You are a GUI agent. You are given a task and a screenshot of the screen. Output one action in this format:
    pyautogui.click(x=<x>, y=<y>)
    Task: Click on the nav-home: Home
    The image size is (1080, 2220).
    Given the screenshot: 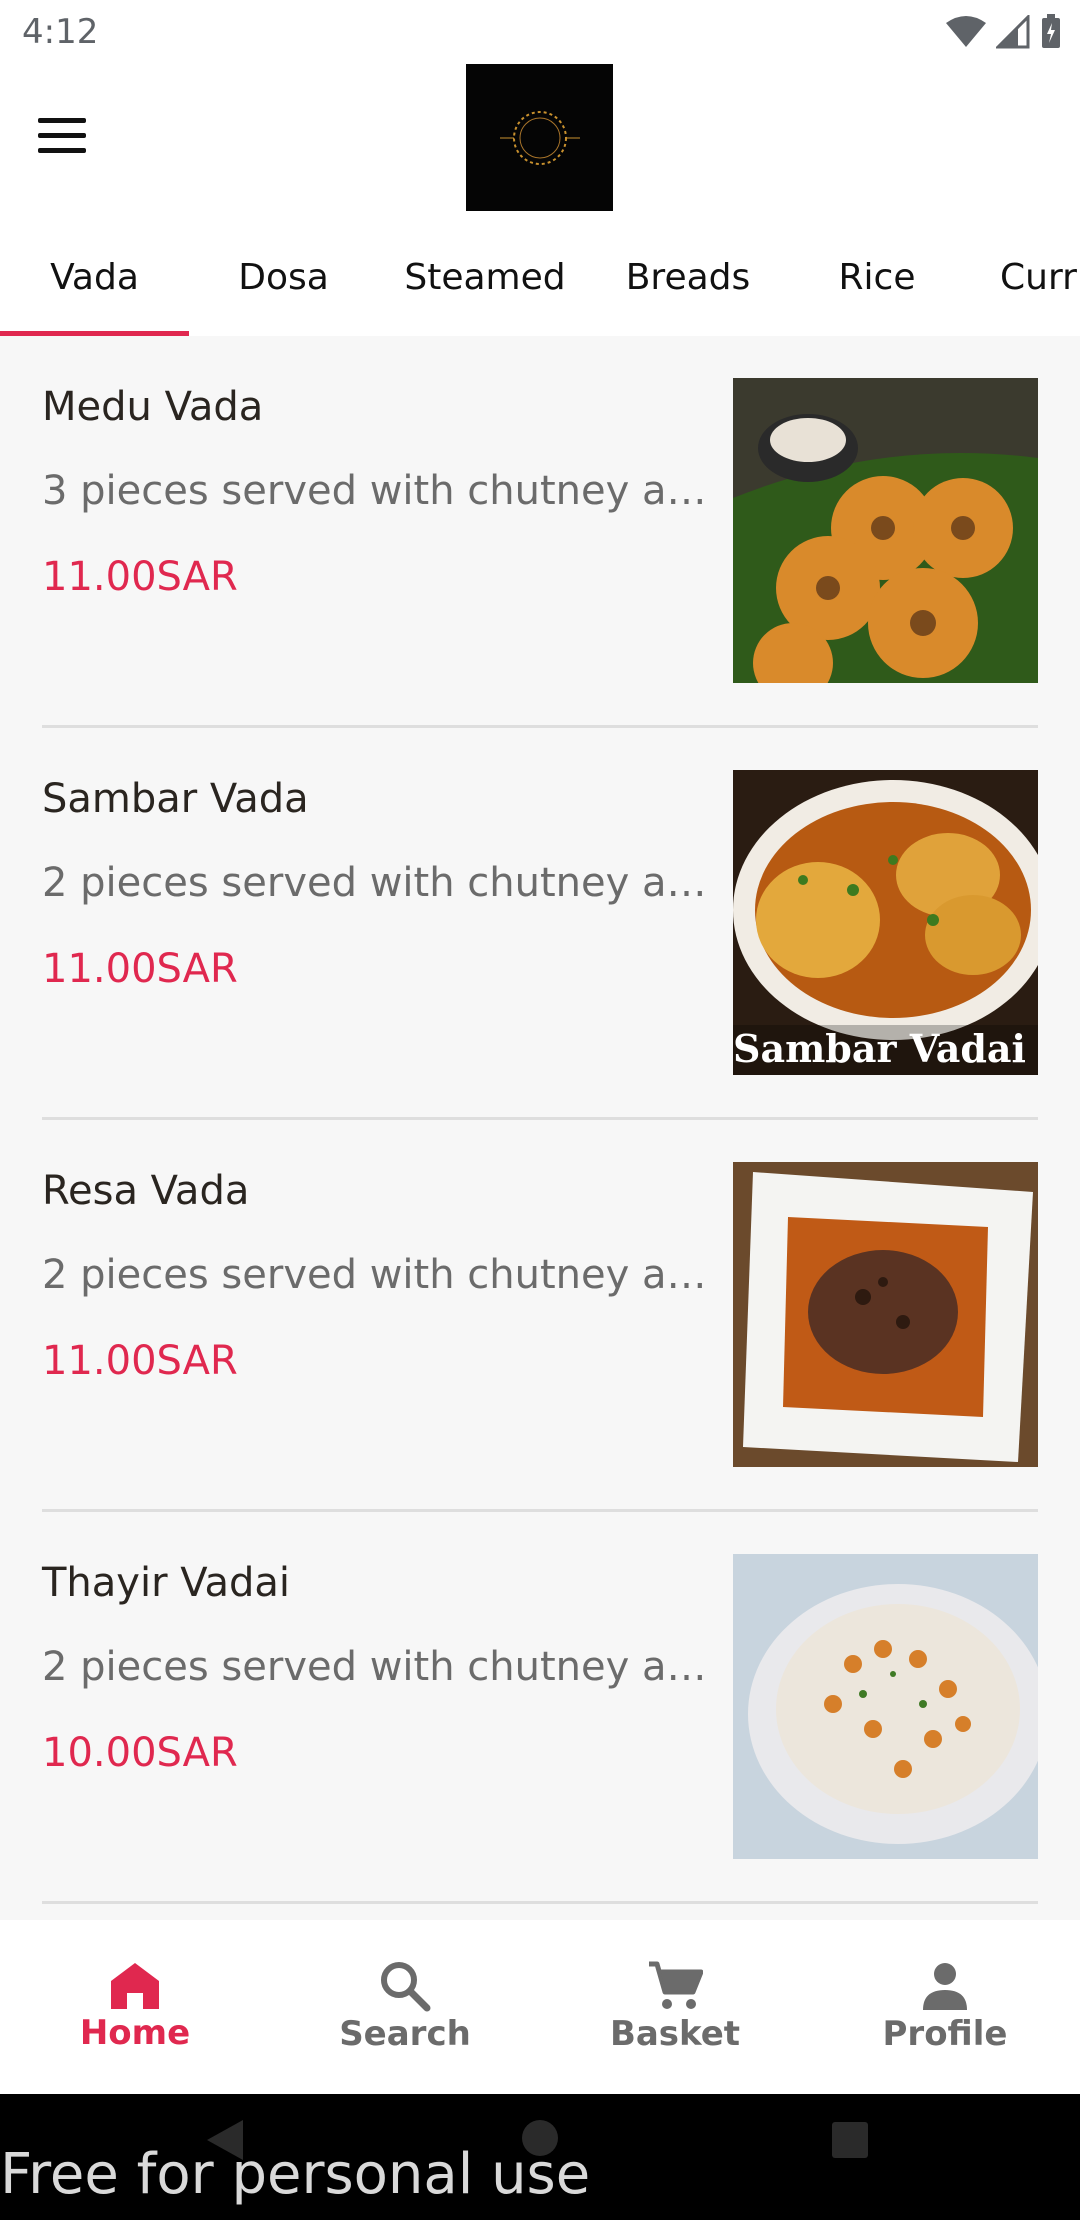 What is the action you would take?
    pyautogui.click(x=135, y=2007)
    